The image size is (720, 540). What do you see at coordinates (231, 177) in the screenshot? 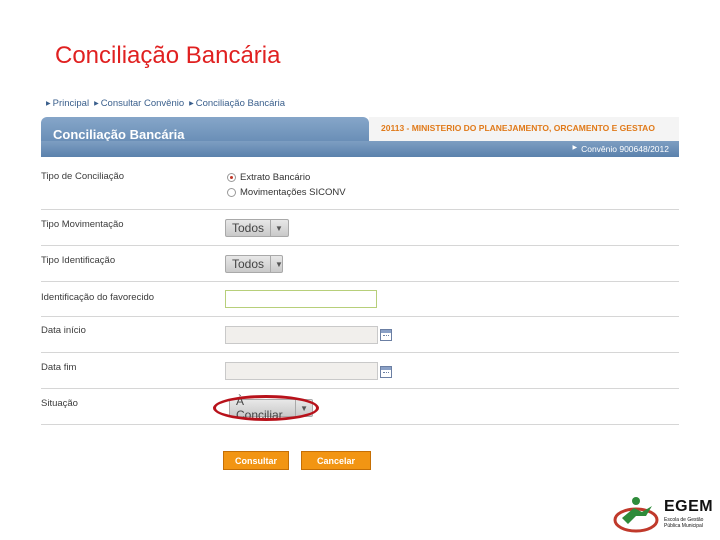
I see `radio-checked-icon` at bounding box center [231, 177].